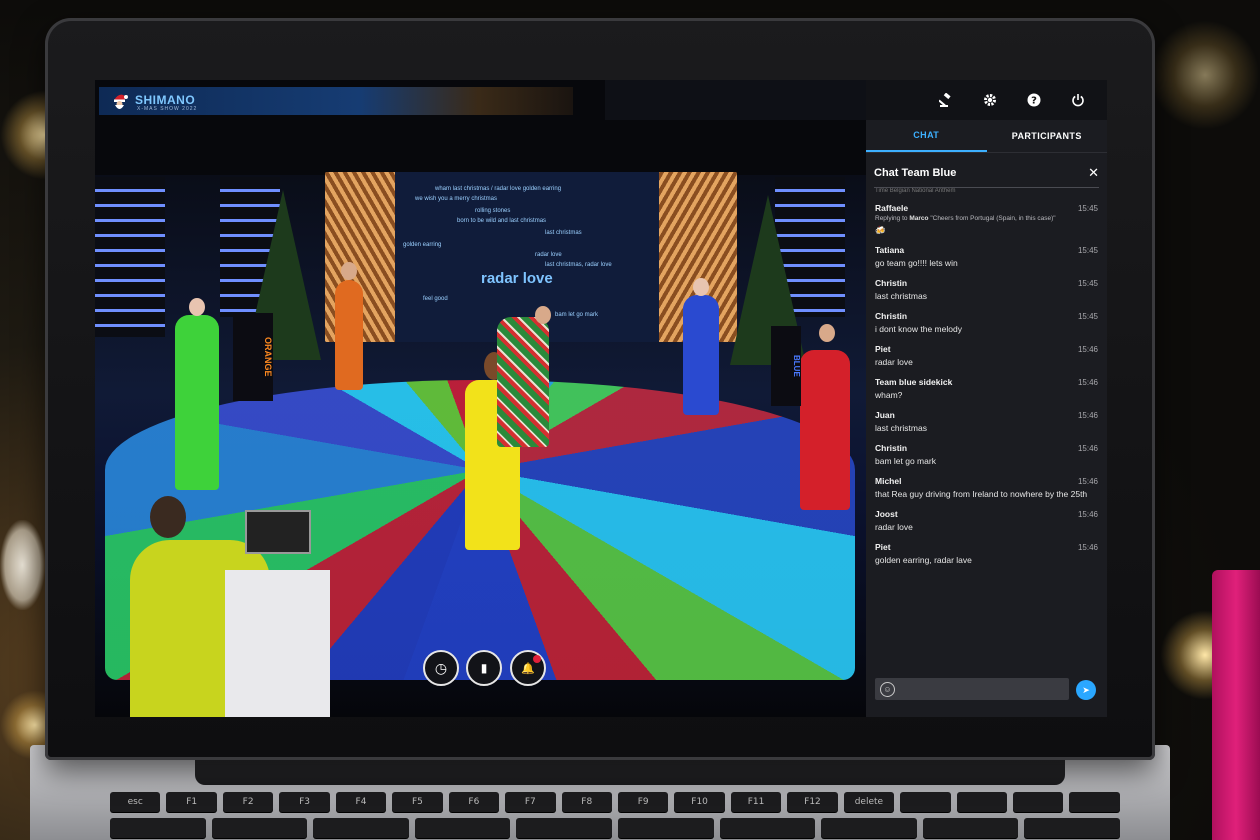 This screenshot has height=840, width=1260. What do you see at coordinates (923, 560) in the screenshot?
I see `message-text: golden earring, radar lave` at bounding box center [923, 560].